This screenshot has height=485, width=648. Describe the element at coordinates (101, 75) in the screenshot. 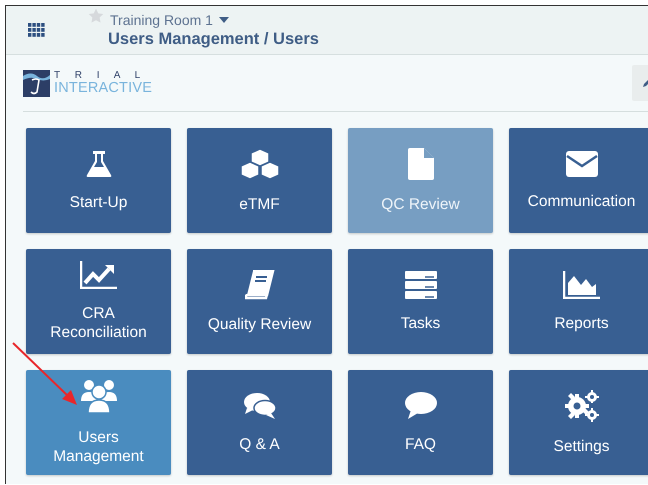

I see `logo-text-top: T R I A L` at that location.